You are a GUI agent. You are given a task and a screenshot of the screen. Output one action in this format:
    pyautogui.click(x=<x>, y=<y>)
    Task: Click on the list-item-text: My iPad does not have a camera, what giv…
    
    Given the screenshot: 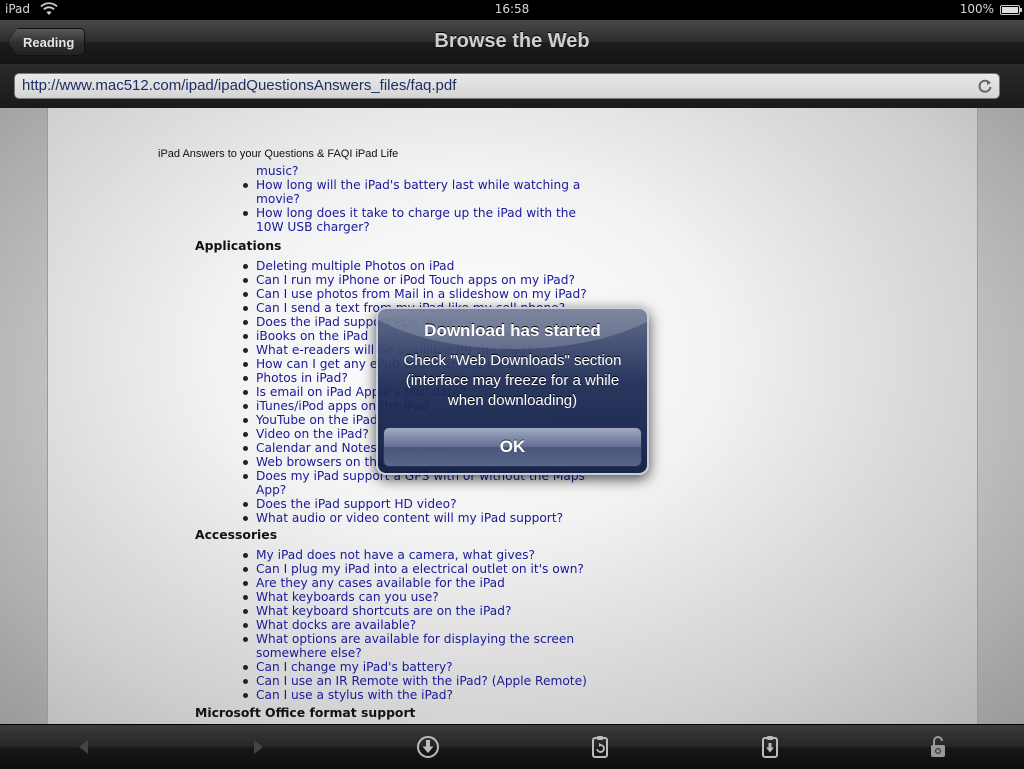 What is the action you would take?
    pyautogui.click(x=395, y=555)
    